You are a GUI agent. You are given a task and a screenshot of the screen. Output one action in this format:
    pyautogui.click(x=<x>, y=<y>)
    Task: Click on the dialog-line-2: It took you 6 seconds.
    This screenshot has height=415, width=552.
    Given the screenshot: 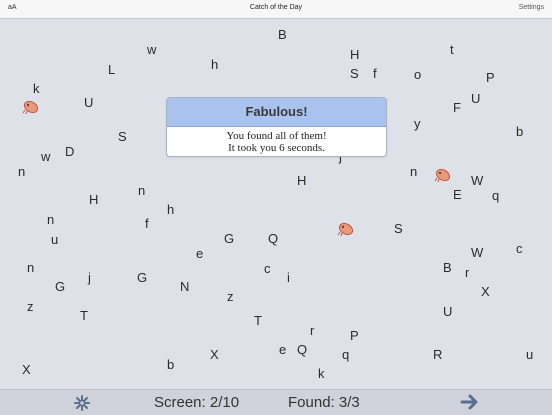 What is the action you would take?
    pyautogui.click(x=276, y=148)
    